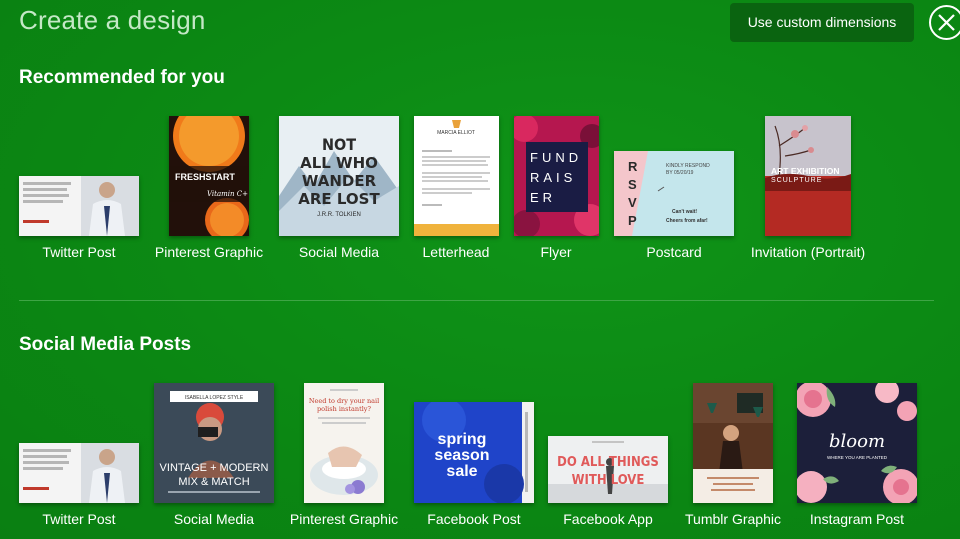 This screenshot has width=960, height=539. I want to click on svg-text: spring, so click(462, 439).